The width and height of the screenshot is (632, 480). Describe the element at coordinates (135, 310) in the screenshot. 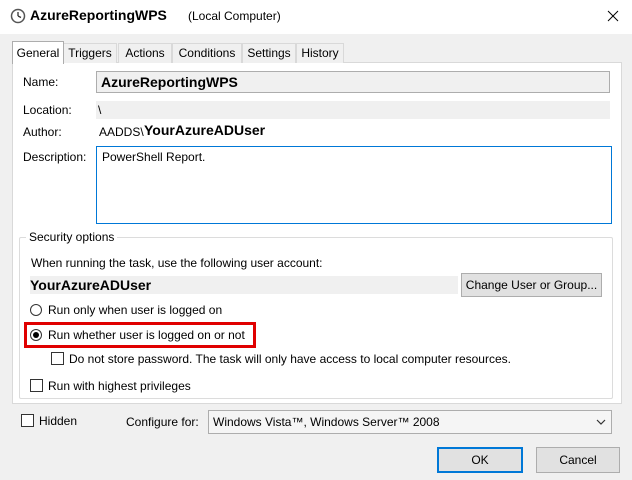

I see `radio-logged-on-label: Run only when user is logged on` at that location.